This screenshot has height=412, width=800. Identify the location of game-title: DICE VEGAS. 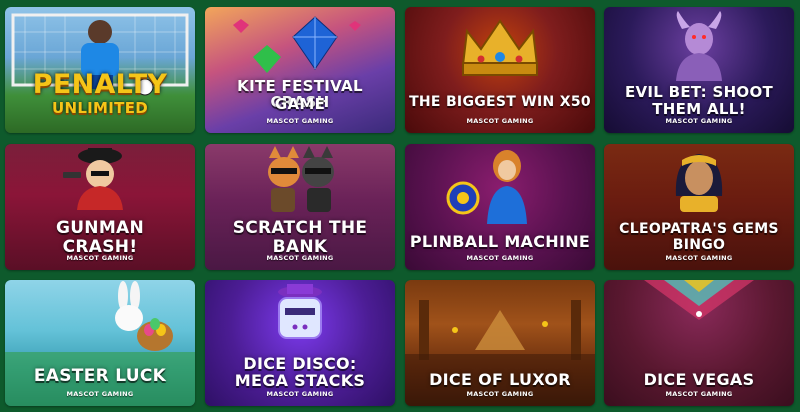
(699, 379).